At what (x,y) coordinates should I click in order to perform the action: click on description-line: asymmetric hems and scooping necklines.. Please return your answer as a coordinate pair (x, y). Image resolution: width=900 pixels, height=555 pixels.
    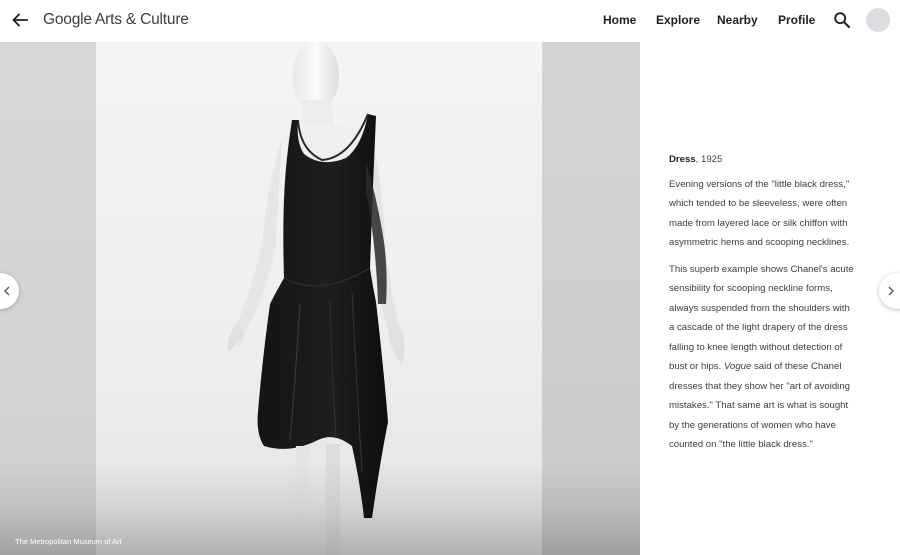
    Looking at the image, I should click on (759, 242).